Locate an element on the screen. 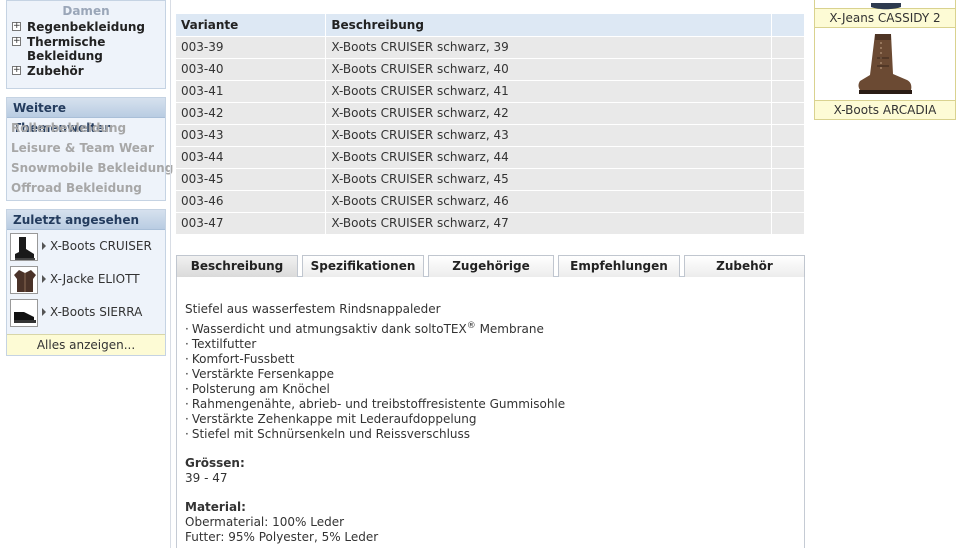 Image resolution: width=961 pixels, height=548 pixels. description-cell: X-Boots CRUISER schwarz, 43 is located at coordinates (548, 134).